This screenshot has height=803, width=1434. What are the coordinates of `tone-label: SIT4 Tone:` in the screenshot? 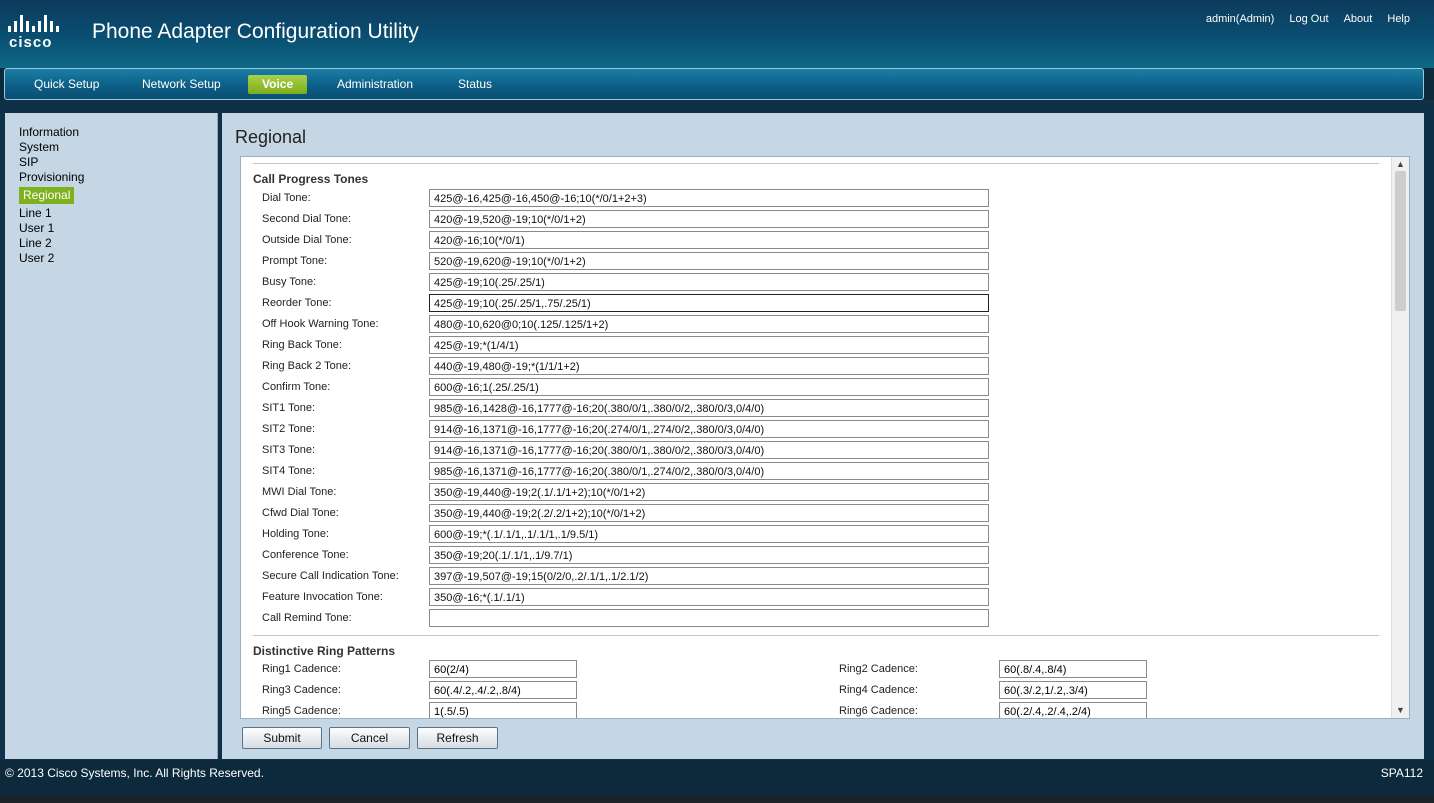 It's located at (288, 471).